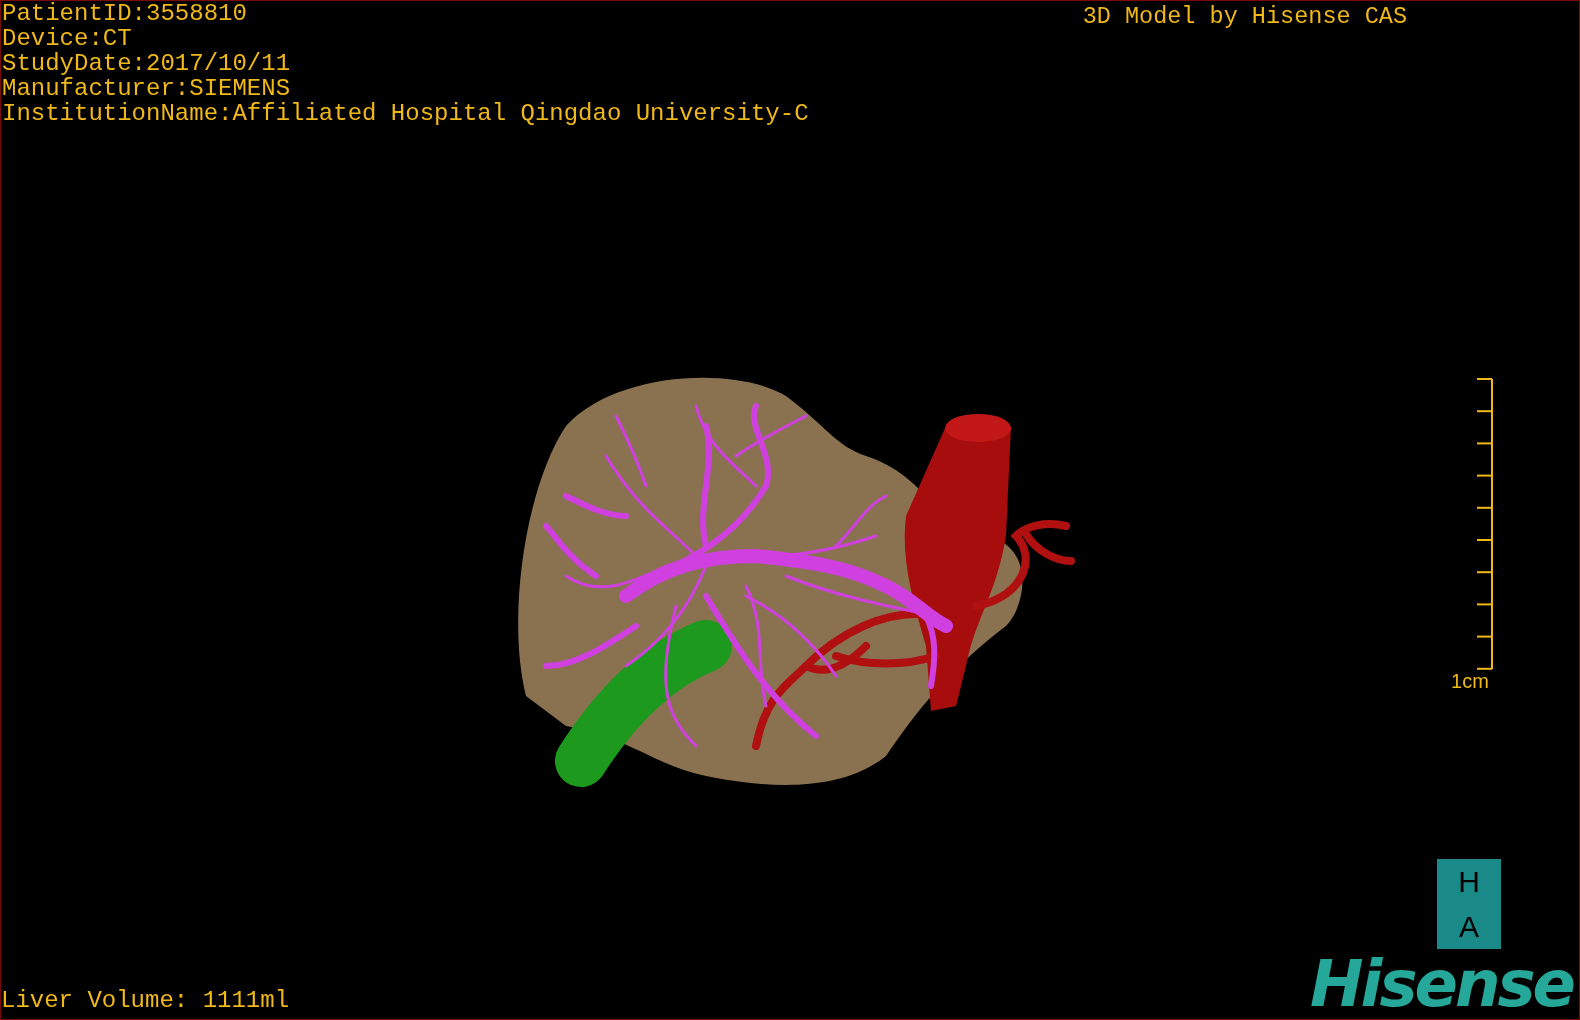 The width and height of the screenshot is (1580, 1020). I want to click on patient-info-line: Manufacturer:SIEMENS, so click(147, 88).